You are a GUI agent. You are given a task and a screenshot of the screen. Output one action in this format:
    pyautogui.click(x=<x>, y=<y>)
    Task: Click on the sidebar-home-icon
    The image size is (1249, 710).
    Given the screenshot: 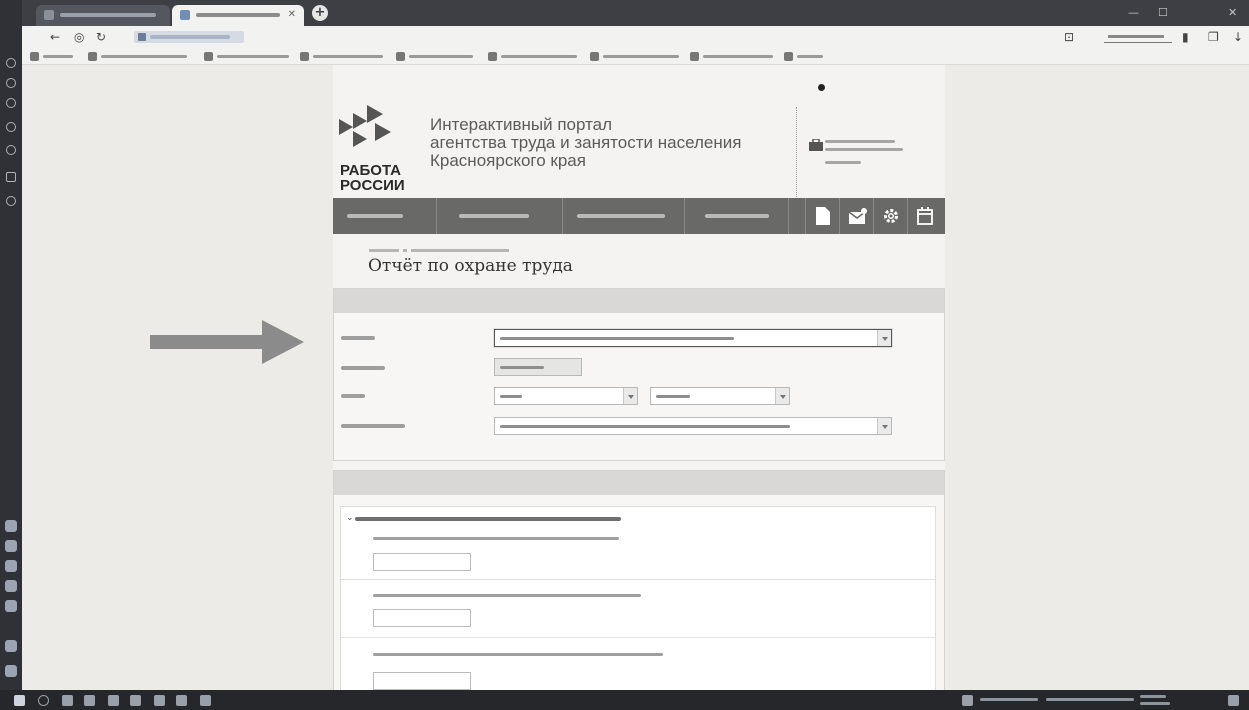 What is the action you would take?
    pyautogui.click(x=11, y=63)
    